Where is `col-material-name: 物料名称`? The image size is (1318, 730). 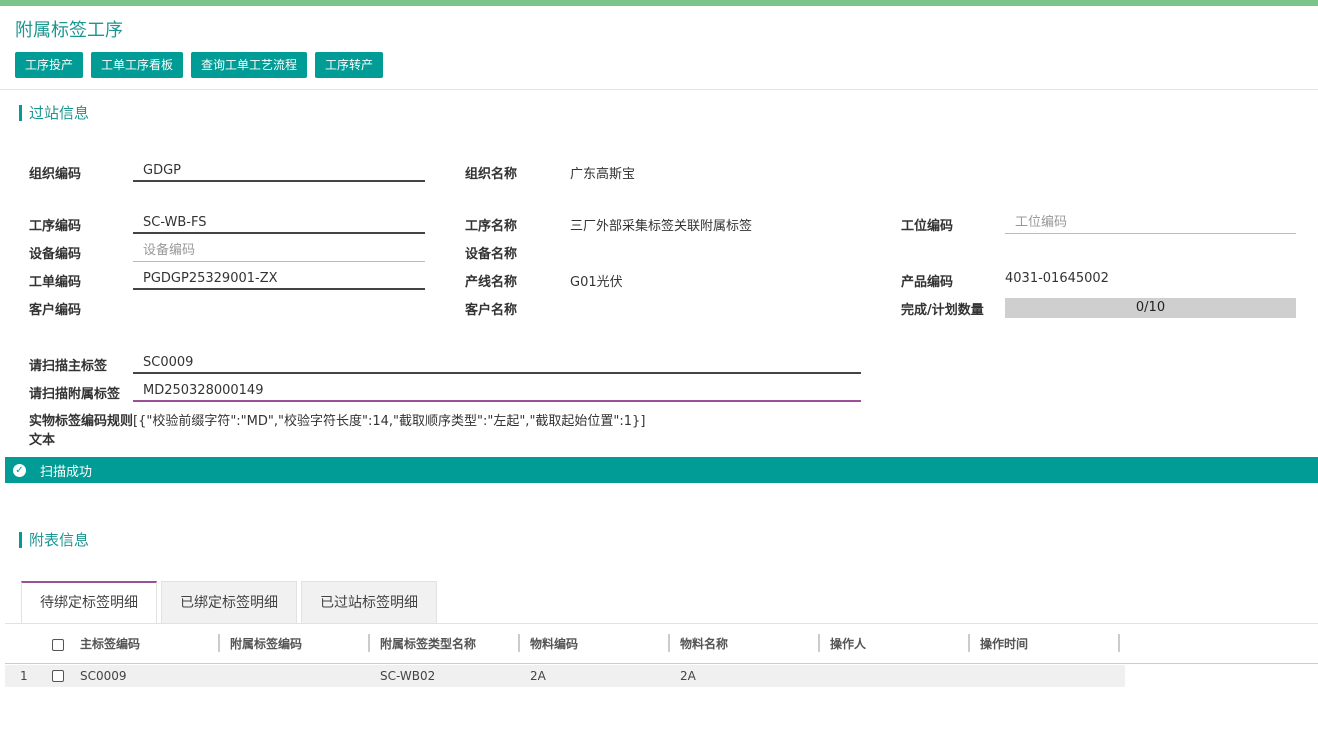 col-material-name: 物料名称 is located at coordinates (704, 644).